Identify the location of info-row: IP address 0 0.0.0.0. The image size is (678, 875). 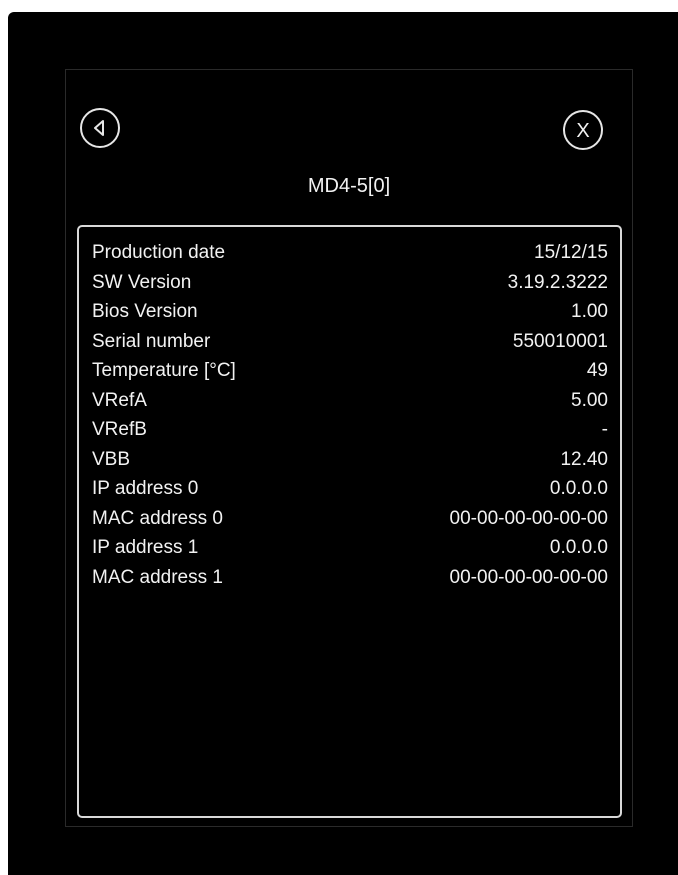
(349, 489).